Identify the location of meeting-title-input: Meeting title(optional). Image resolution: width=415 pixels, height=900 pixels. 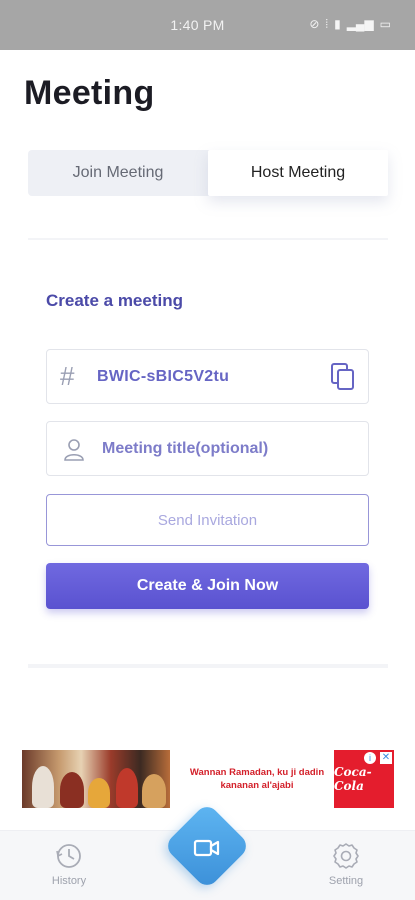
(185, 449).